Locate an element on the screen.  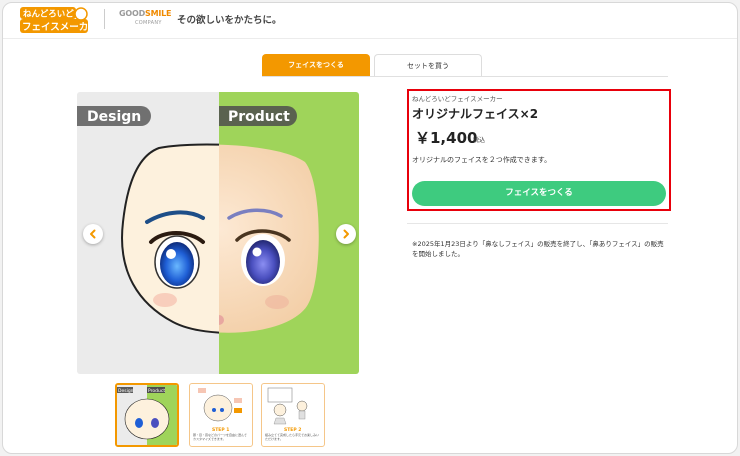
thumb3-text: 組み立てて完成したら手元でお楽しみいただけます。 is located at coordinates (292, 437).